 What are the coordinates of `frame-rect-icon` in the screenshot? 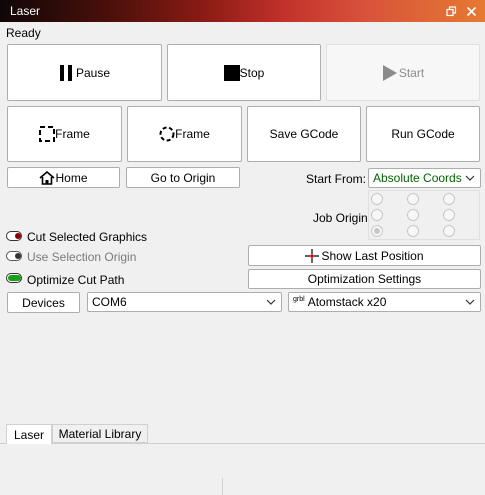 It's located at (47, 134).